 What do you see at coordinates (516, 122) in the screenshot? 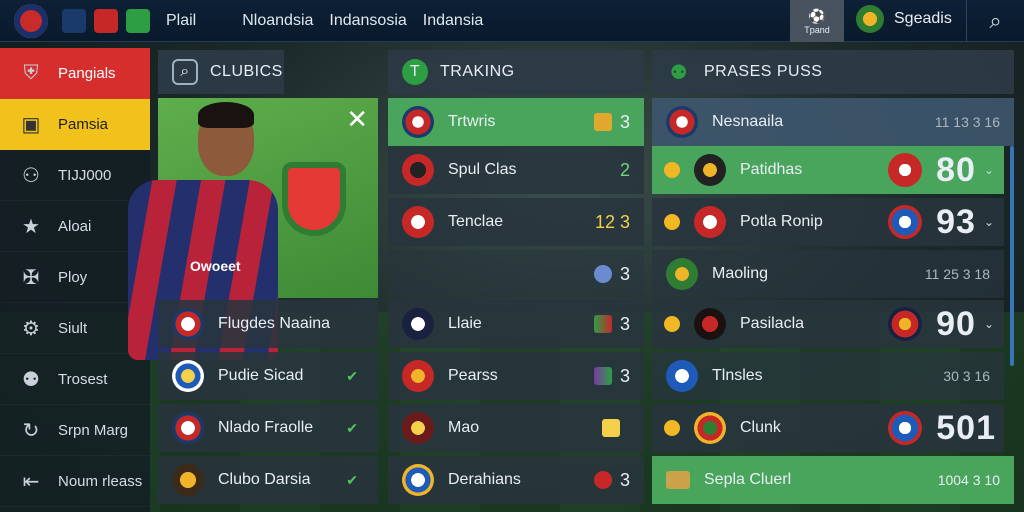
I see `ranking-row: Trtwris 3` at bounding box center [516, 122].